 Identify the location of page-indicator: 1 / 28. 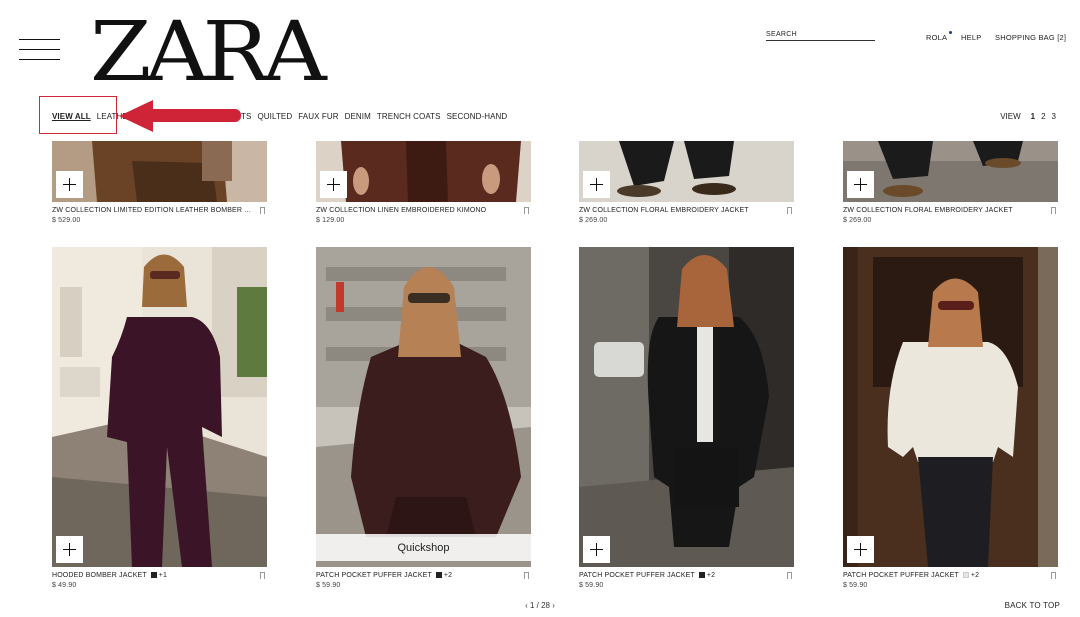
(539, 605).